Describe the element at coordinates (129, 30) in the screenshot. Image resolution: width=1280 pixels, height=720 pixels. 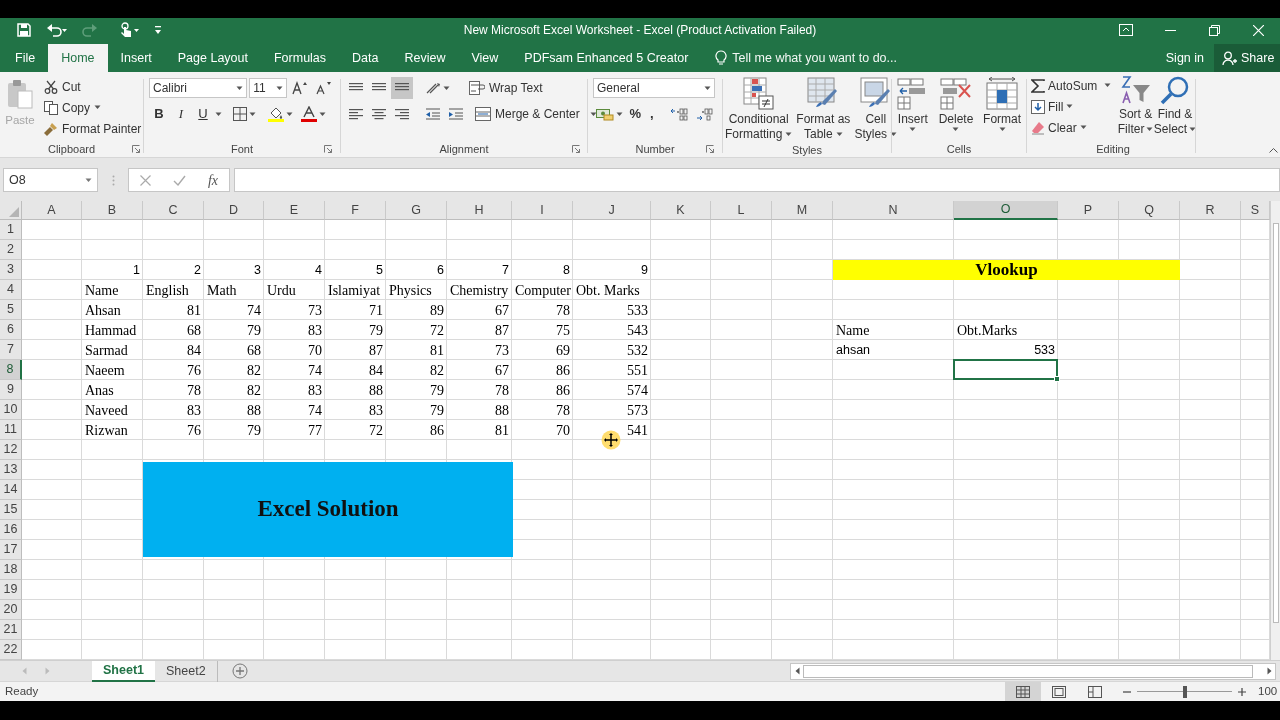
I see `touch-icon` at that location.